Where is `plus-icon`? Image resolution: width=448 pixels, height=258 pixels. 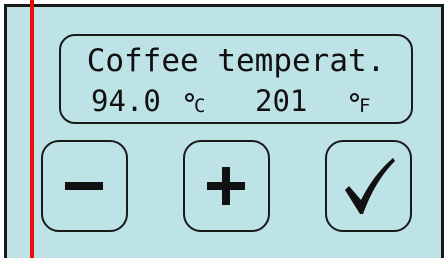 plus-icon is located at coordinates (226, 186).